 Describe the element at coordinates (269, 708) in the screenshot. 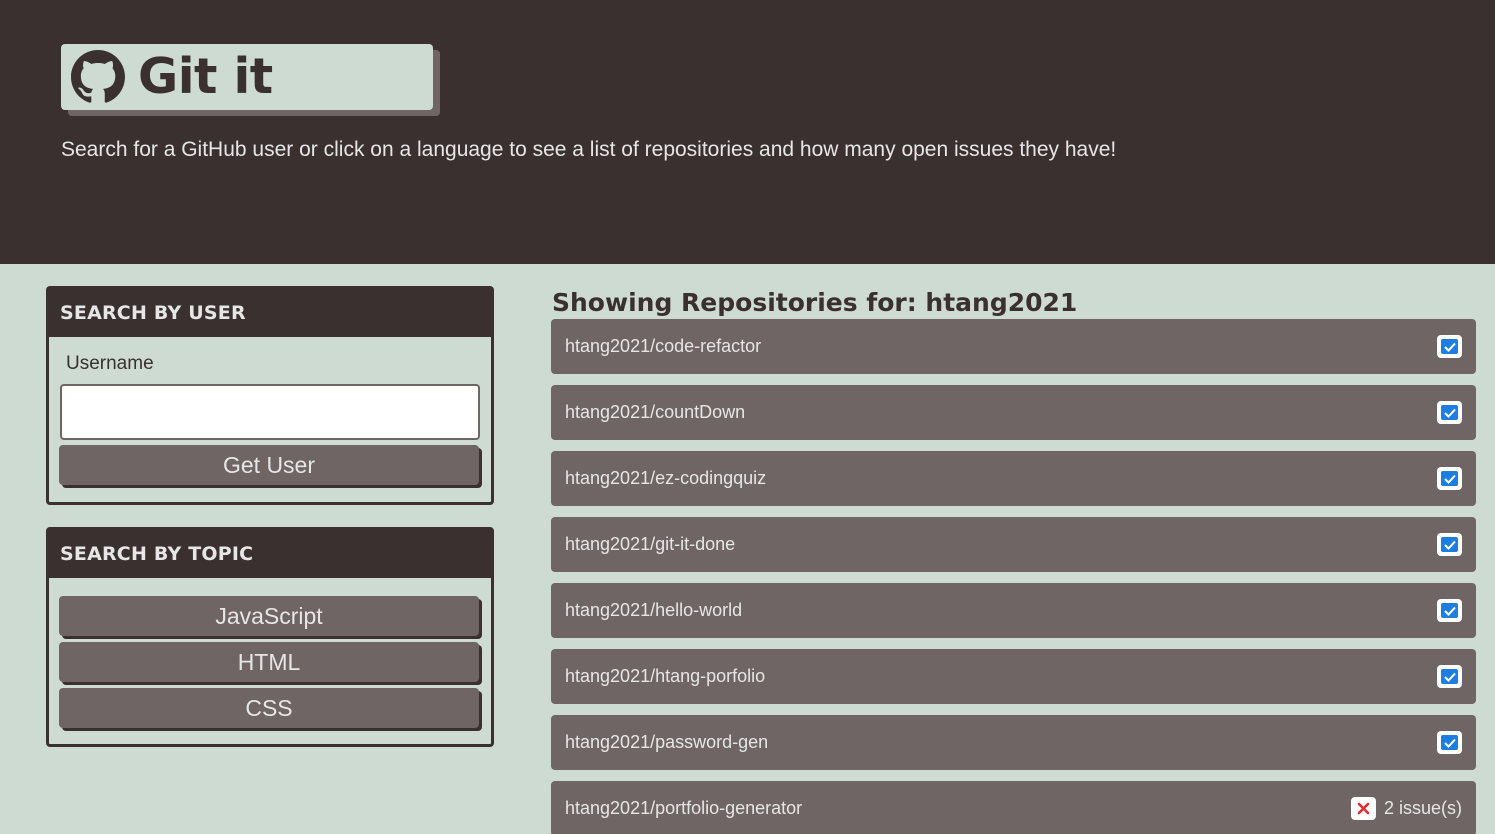

I see `topic-css-button: CSS` at that location.